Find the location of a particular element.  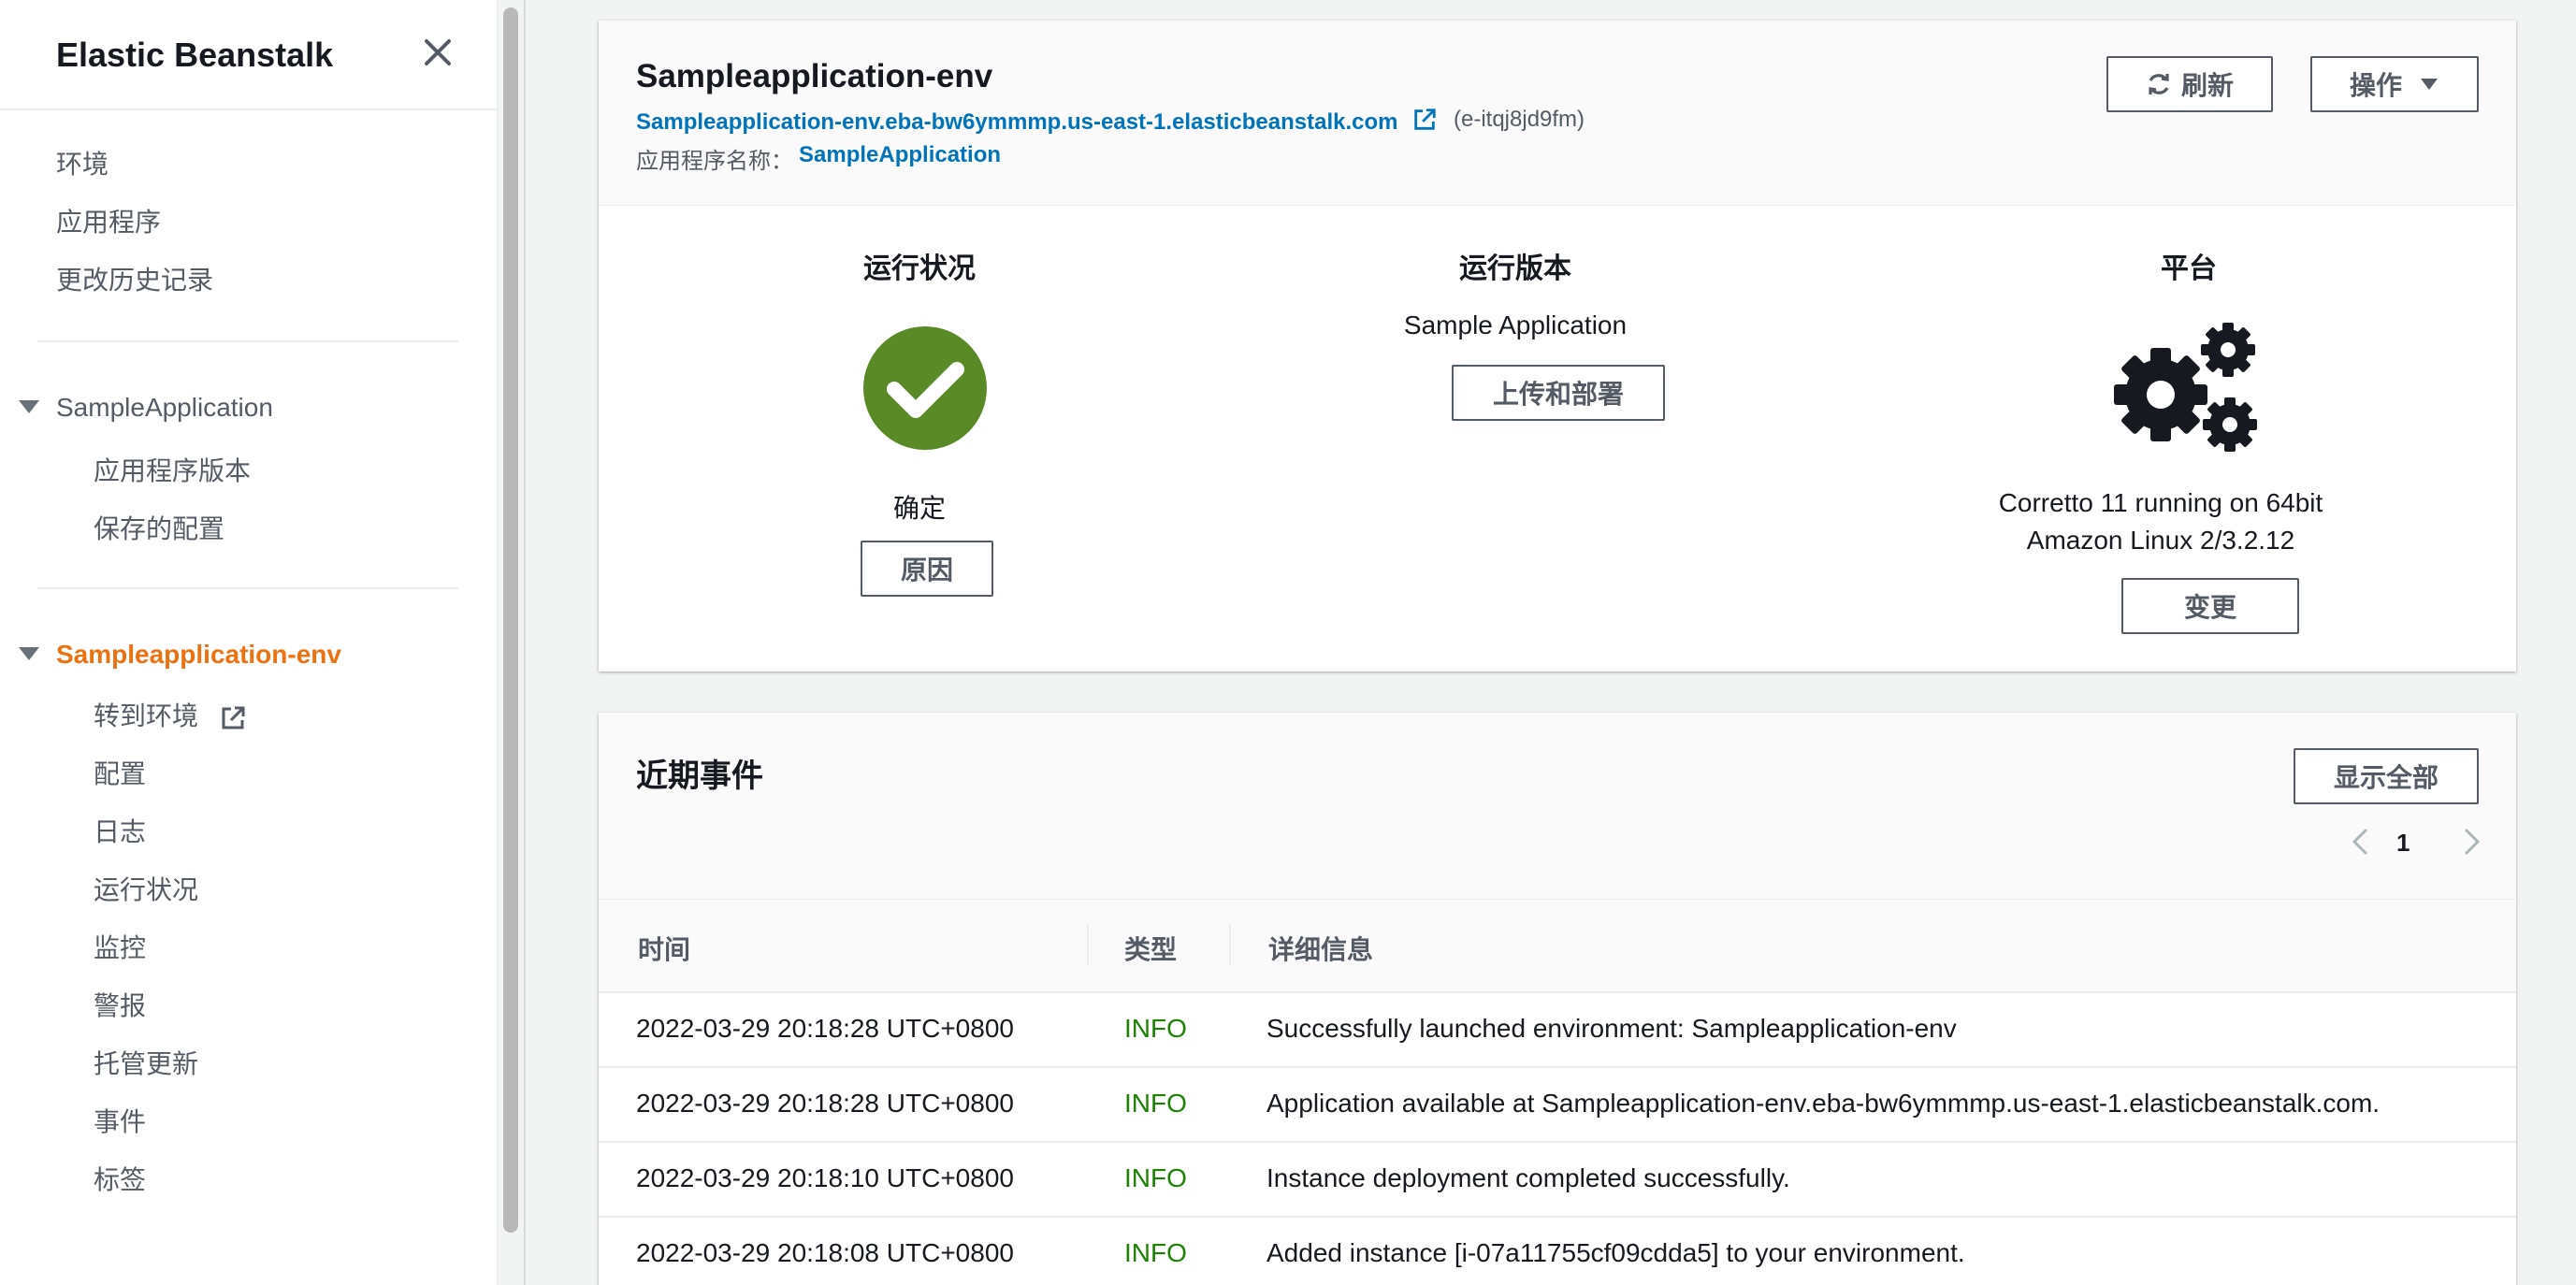

platform-title: 平台 is located at coordinates (2189, 268).